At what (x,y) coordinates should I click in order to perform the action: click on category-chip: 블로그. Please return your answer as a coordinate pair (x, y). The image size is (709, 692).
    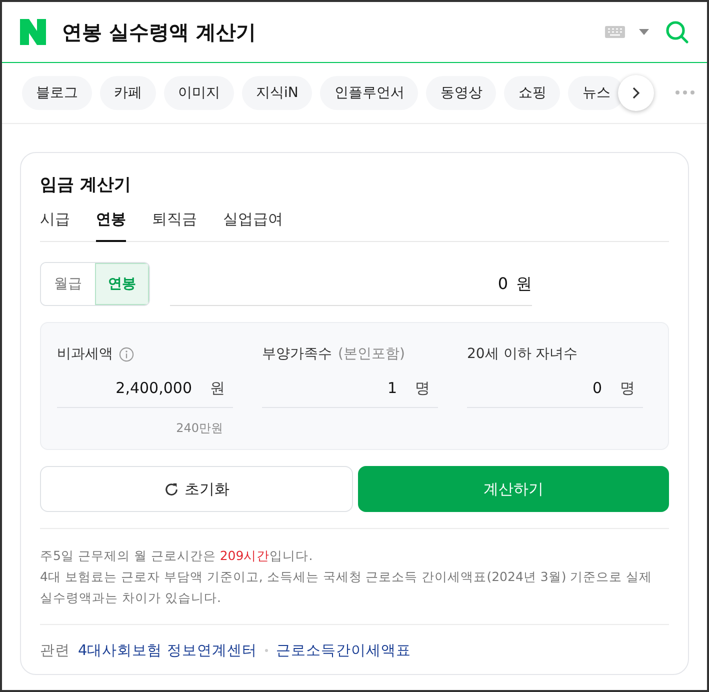
    Looking at the image, I should click on (57, 93).